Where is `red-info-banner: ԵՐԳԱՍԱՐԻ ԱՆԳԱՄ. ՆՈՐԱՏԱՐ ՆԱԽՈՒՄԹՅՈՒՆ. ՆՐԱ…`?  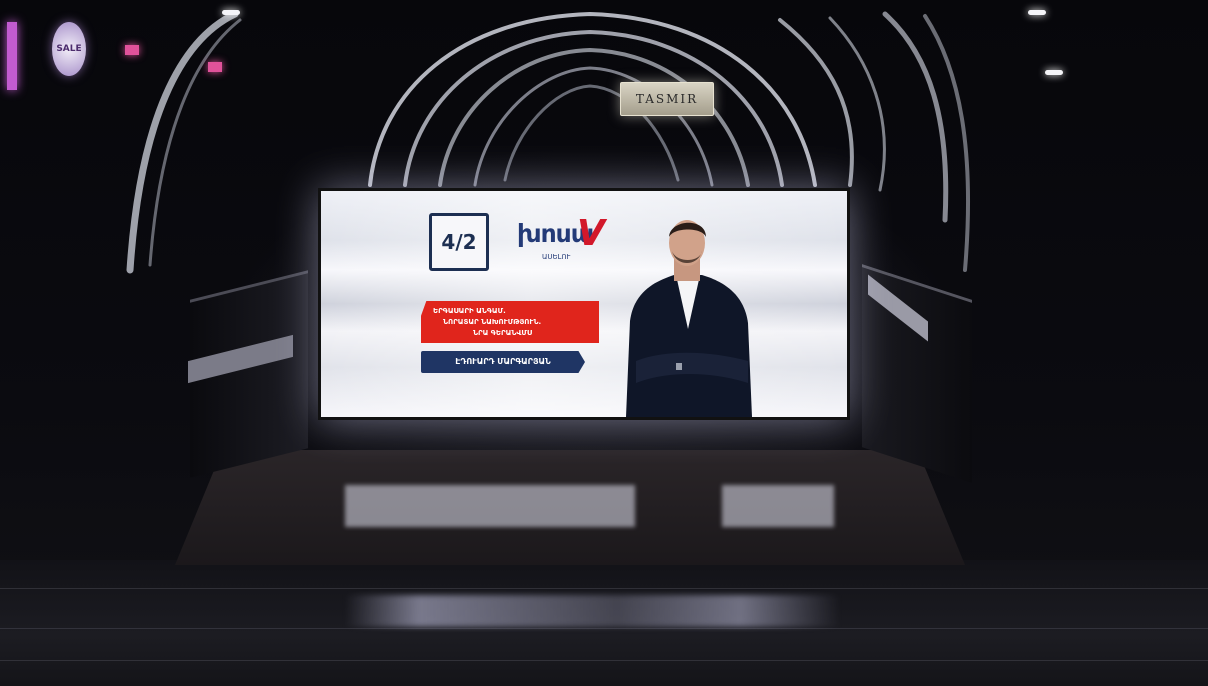 red-info-banner: ԵՐԳԱՍԱՐԻ ԱՆԳԱՄ. ՆՈՐԱՏԱՐ ՆԱԽՈՒՄԹՅՈՒՆ. ՆՐԱ… is located at coordinates (510, 322).